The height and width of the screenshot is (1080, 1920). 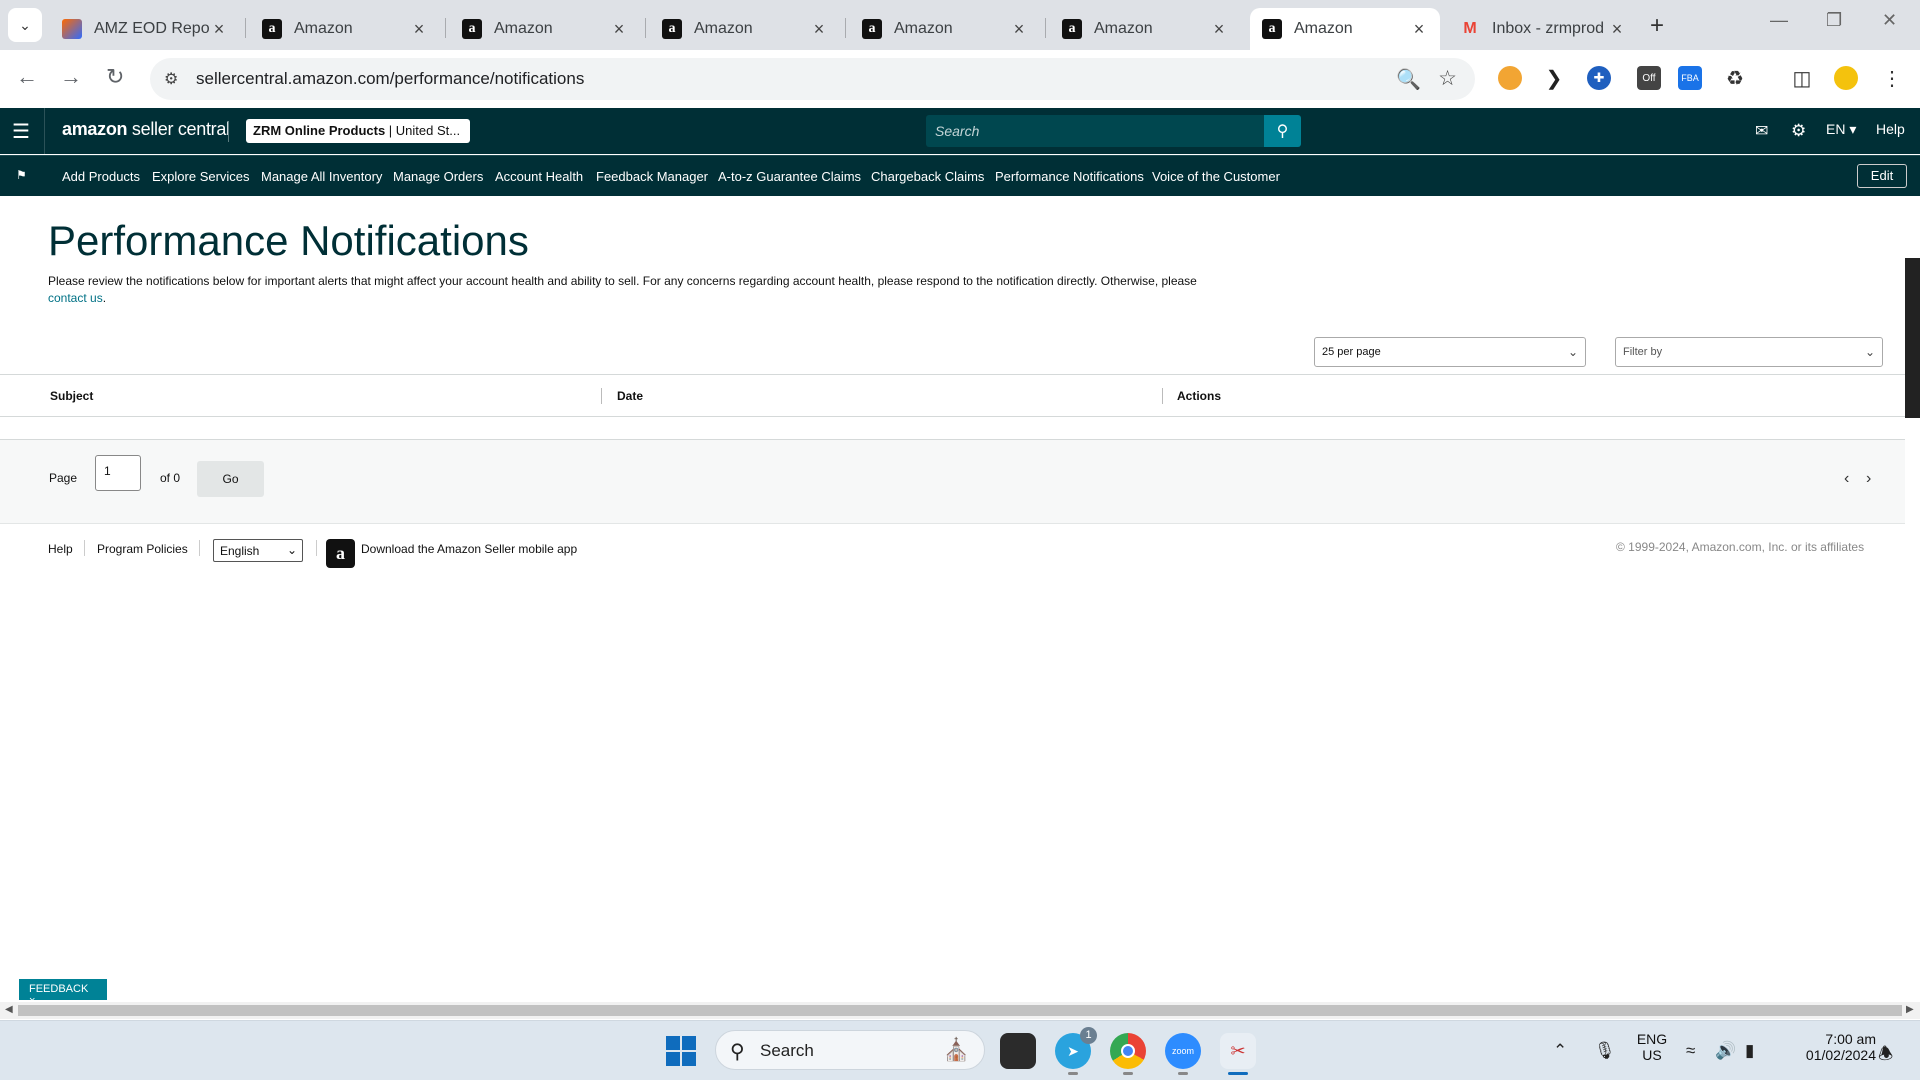 What do you see at coordinates (1798, 131) in the screenshot?
I see `settings-gear-icon: ⚙` at bounding box center [1798, 131].